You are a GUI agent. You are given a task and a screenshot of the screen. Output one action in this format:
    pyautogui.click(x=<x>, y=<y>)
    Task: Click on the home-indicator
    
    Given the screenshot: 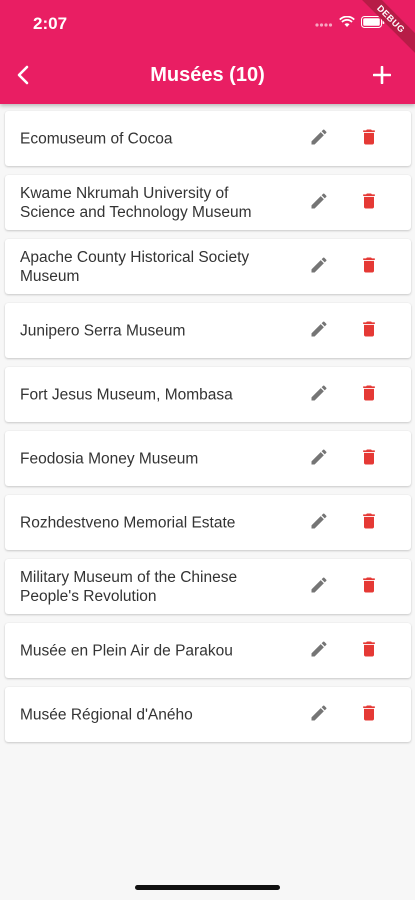 What is the action you would take?
    pyautogui.click(x=207, y=887)
    